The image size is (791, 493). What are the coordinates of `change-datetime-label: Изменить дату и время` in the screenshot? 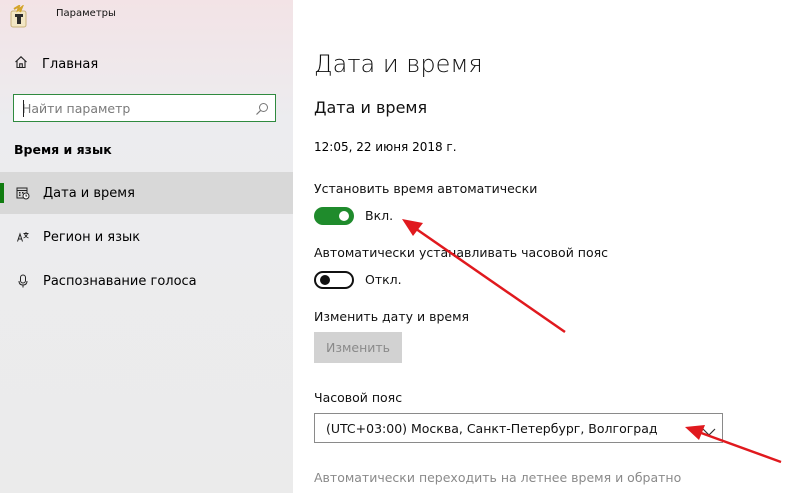 It's located at (392, 316).